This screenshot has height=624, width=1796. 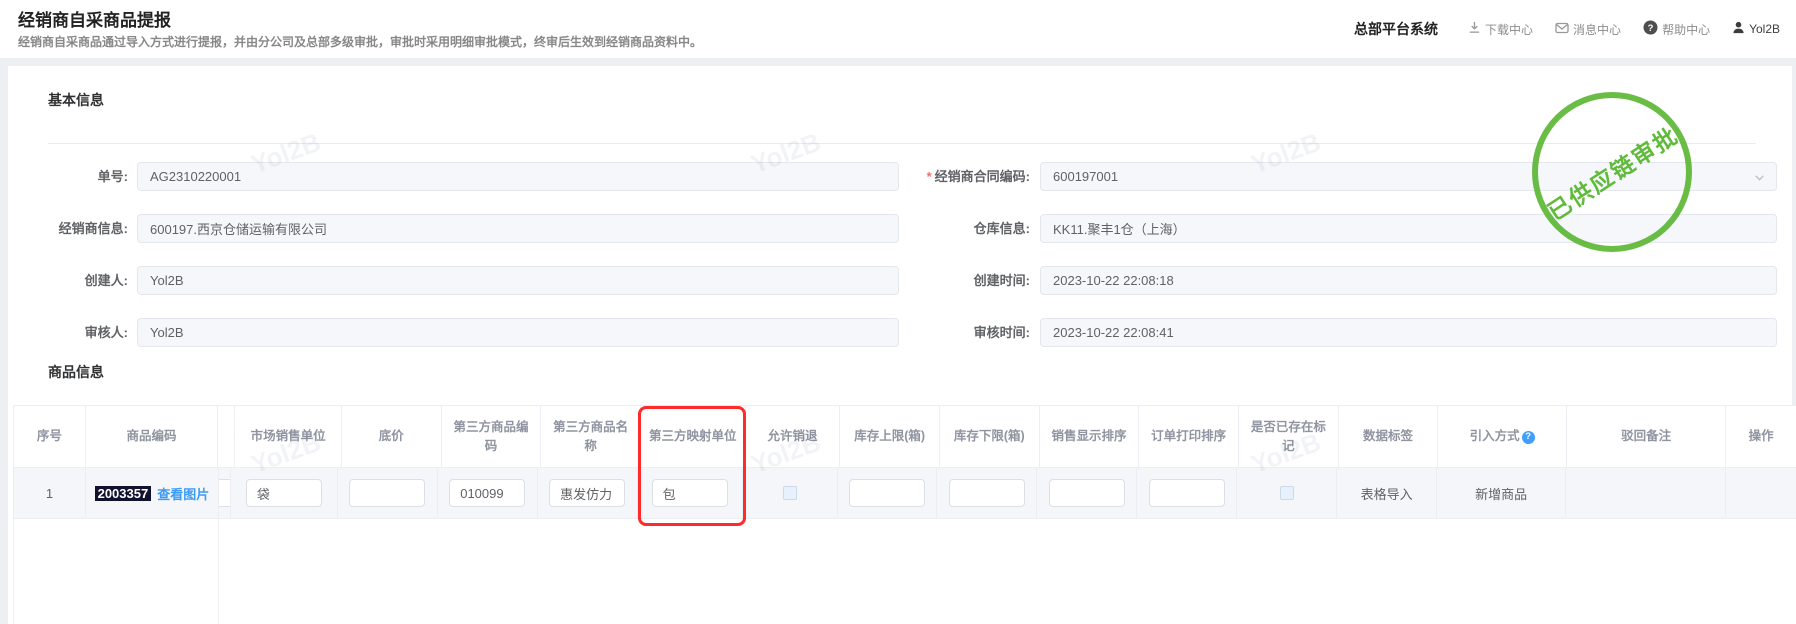 I want to click on nav-help-center: ? 帮助中心, so click(x=1676, y=29).